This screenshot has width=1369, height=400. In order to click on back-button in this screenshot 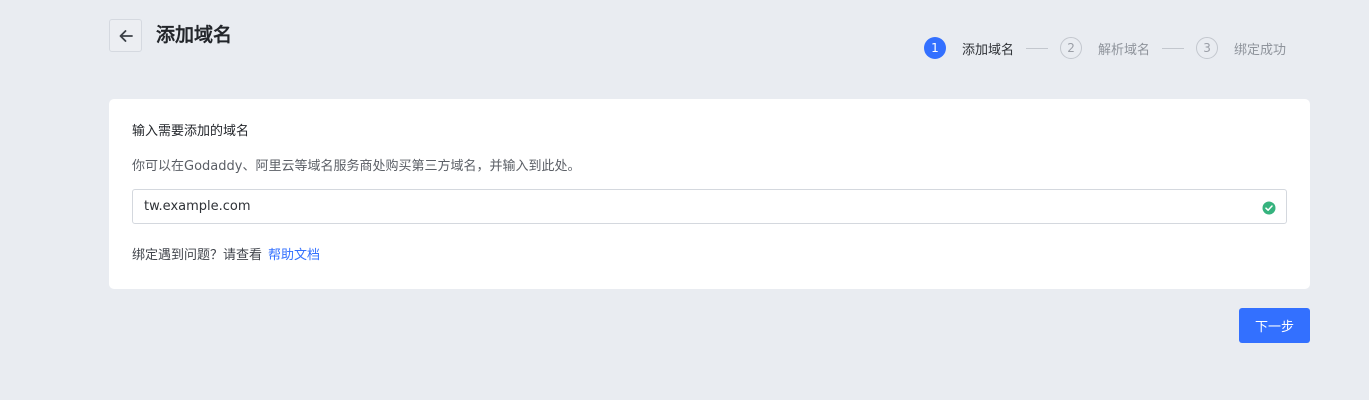, I will do `click(125, 35)`.